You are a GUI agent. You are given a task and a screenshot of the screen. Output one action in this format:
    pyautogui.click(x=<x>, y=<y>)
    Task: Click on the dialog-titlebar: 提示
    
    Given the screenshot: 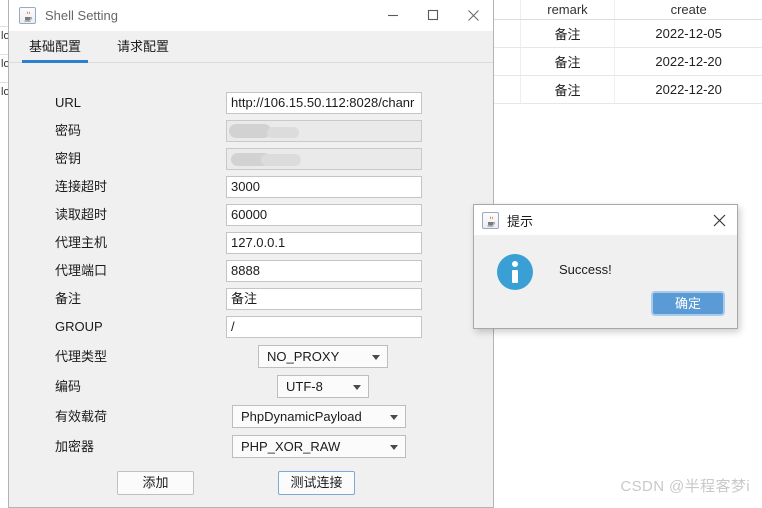 What is the action you would take?
    pyautogui.click(x=605, y=220)
    